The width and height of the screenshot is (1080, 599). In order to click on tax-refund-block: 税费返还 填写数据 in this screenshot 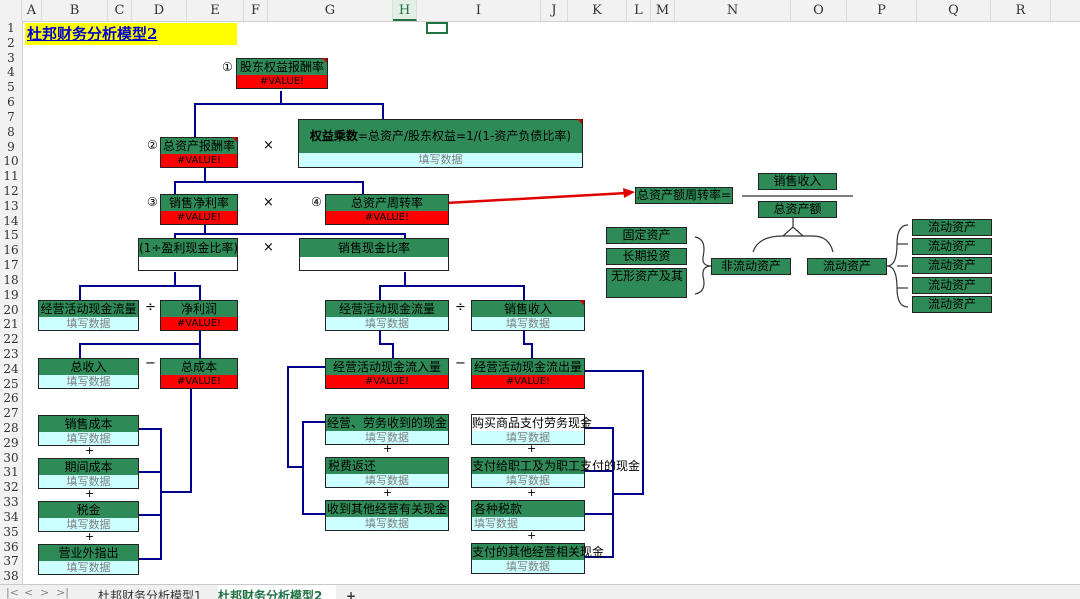, I will do `click(387, 472)`.